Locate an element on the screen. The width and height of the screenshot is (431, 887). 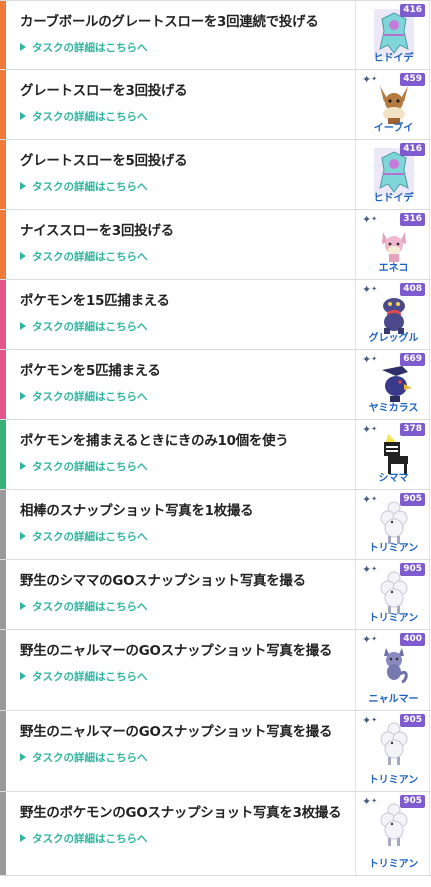
reward-pokemon: ✦✦ 316 エネコ is located at coordinates (393, 244).